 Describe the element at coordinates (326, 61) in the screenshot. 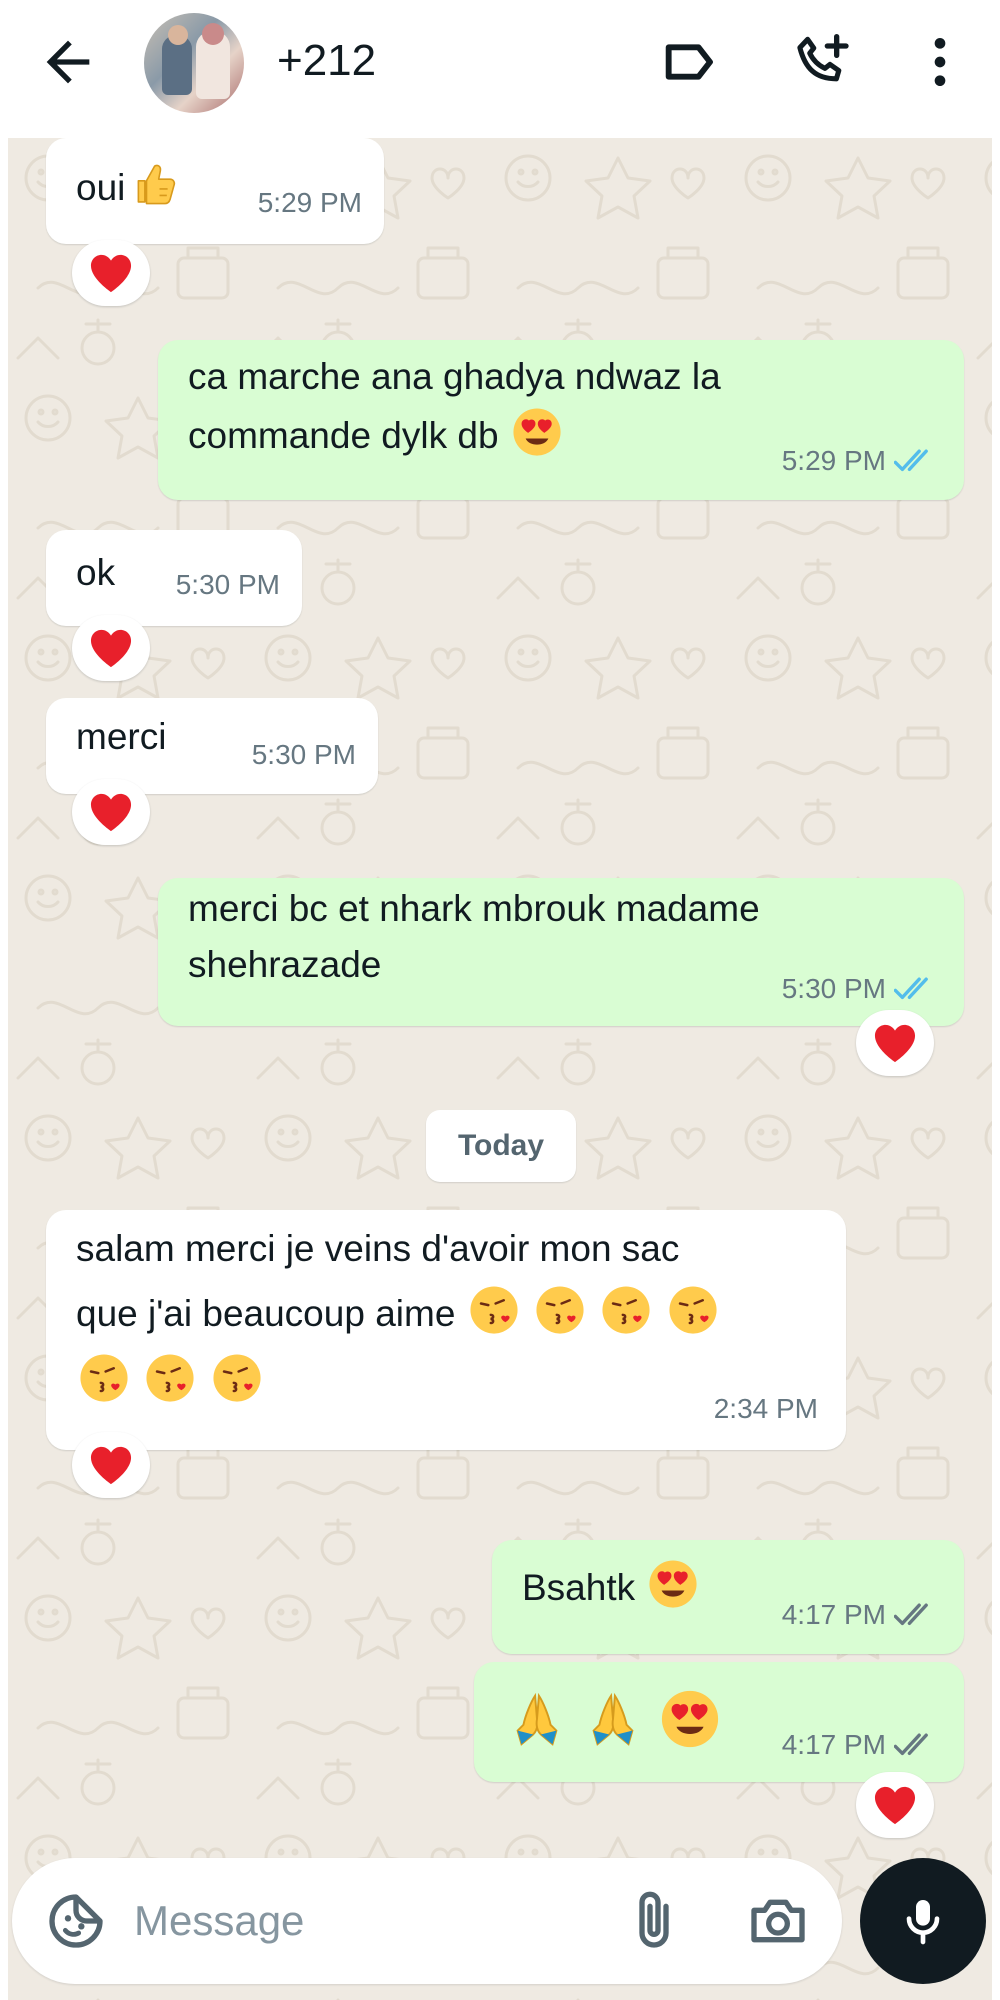

I see `contact-name: +212` at that location.